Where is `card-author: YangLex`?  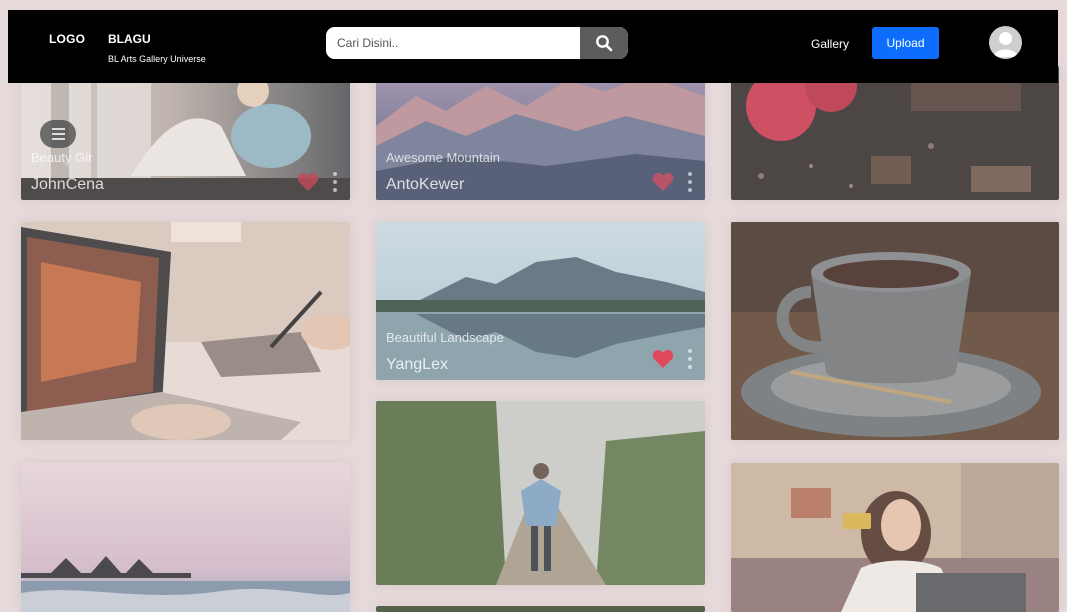 card-author: YangLex is located at coordinates (417, 365).